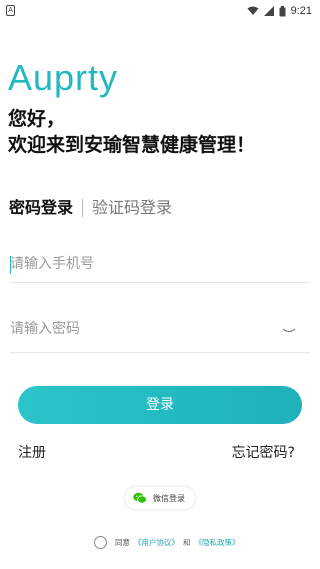 The width and height of the screenshot is (320, 569). Describe the element at coordinates (253, 10) in the screenshot. I see `wifi-icon` at that location.